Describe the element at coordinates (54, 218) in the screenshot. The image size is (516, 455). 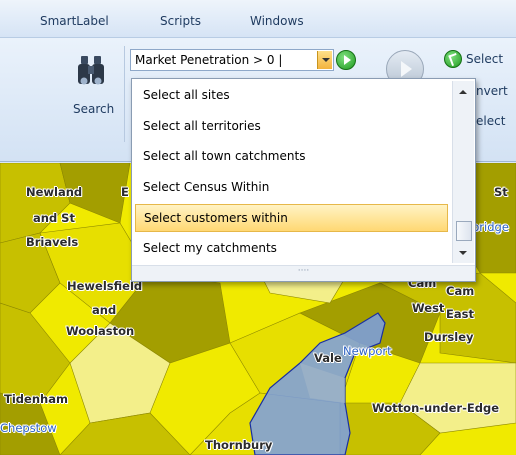
I see `place-label: and St` at that location.